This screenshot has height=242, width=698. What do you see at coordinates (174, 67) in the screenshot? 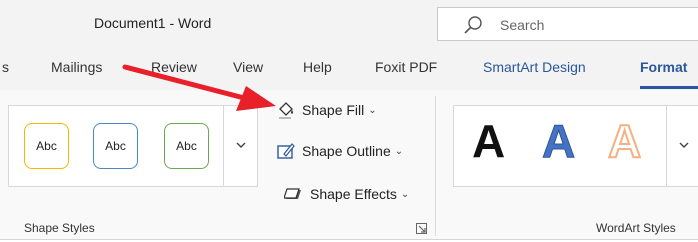
I see `tab-review: Review` at bounding box center [174, 67].